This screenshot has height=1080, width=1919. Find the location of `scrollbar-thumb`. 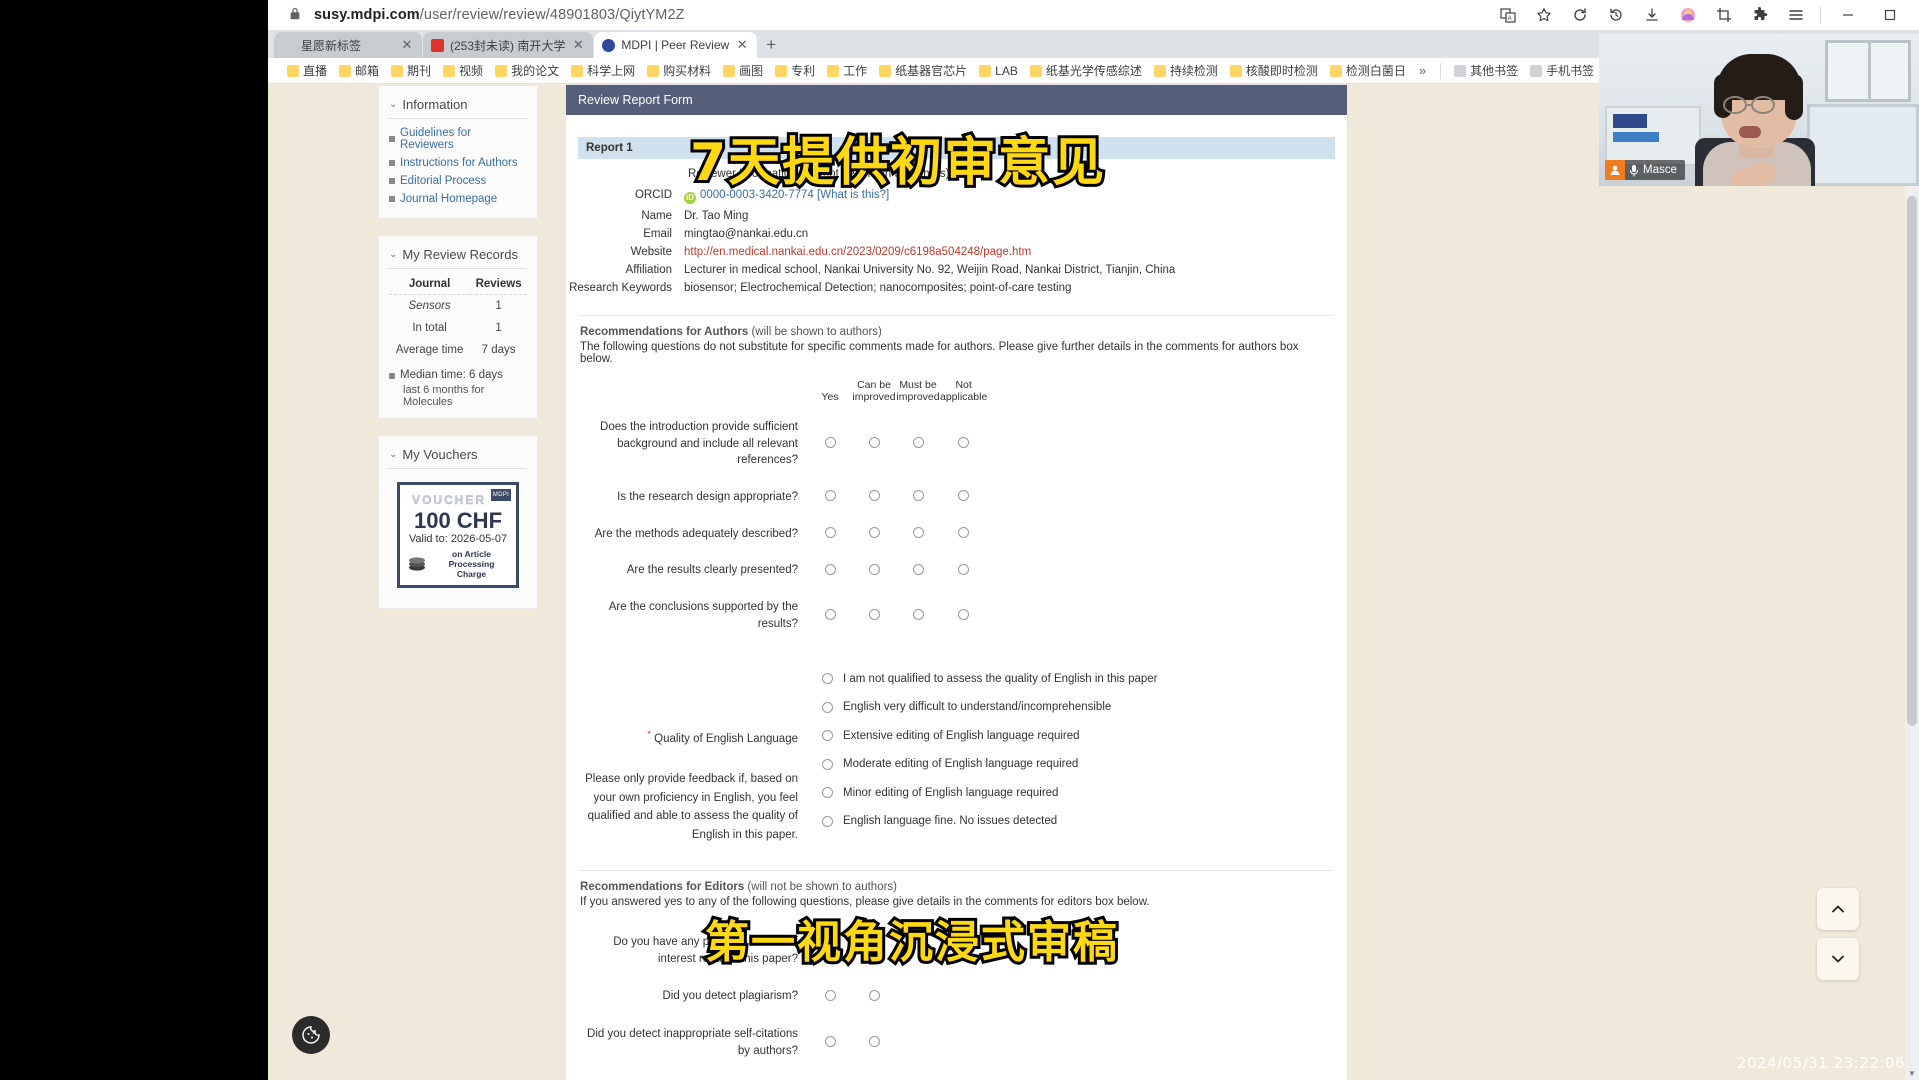

scrollbar-thumb is located at coordinates (1912, 461).